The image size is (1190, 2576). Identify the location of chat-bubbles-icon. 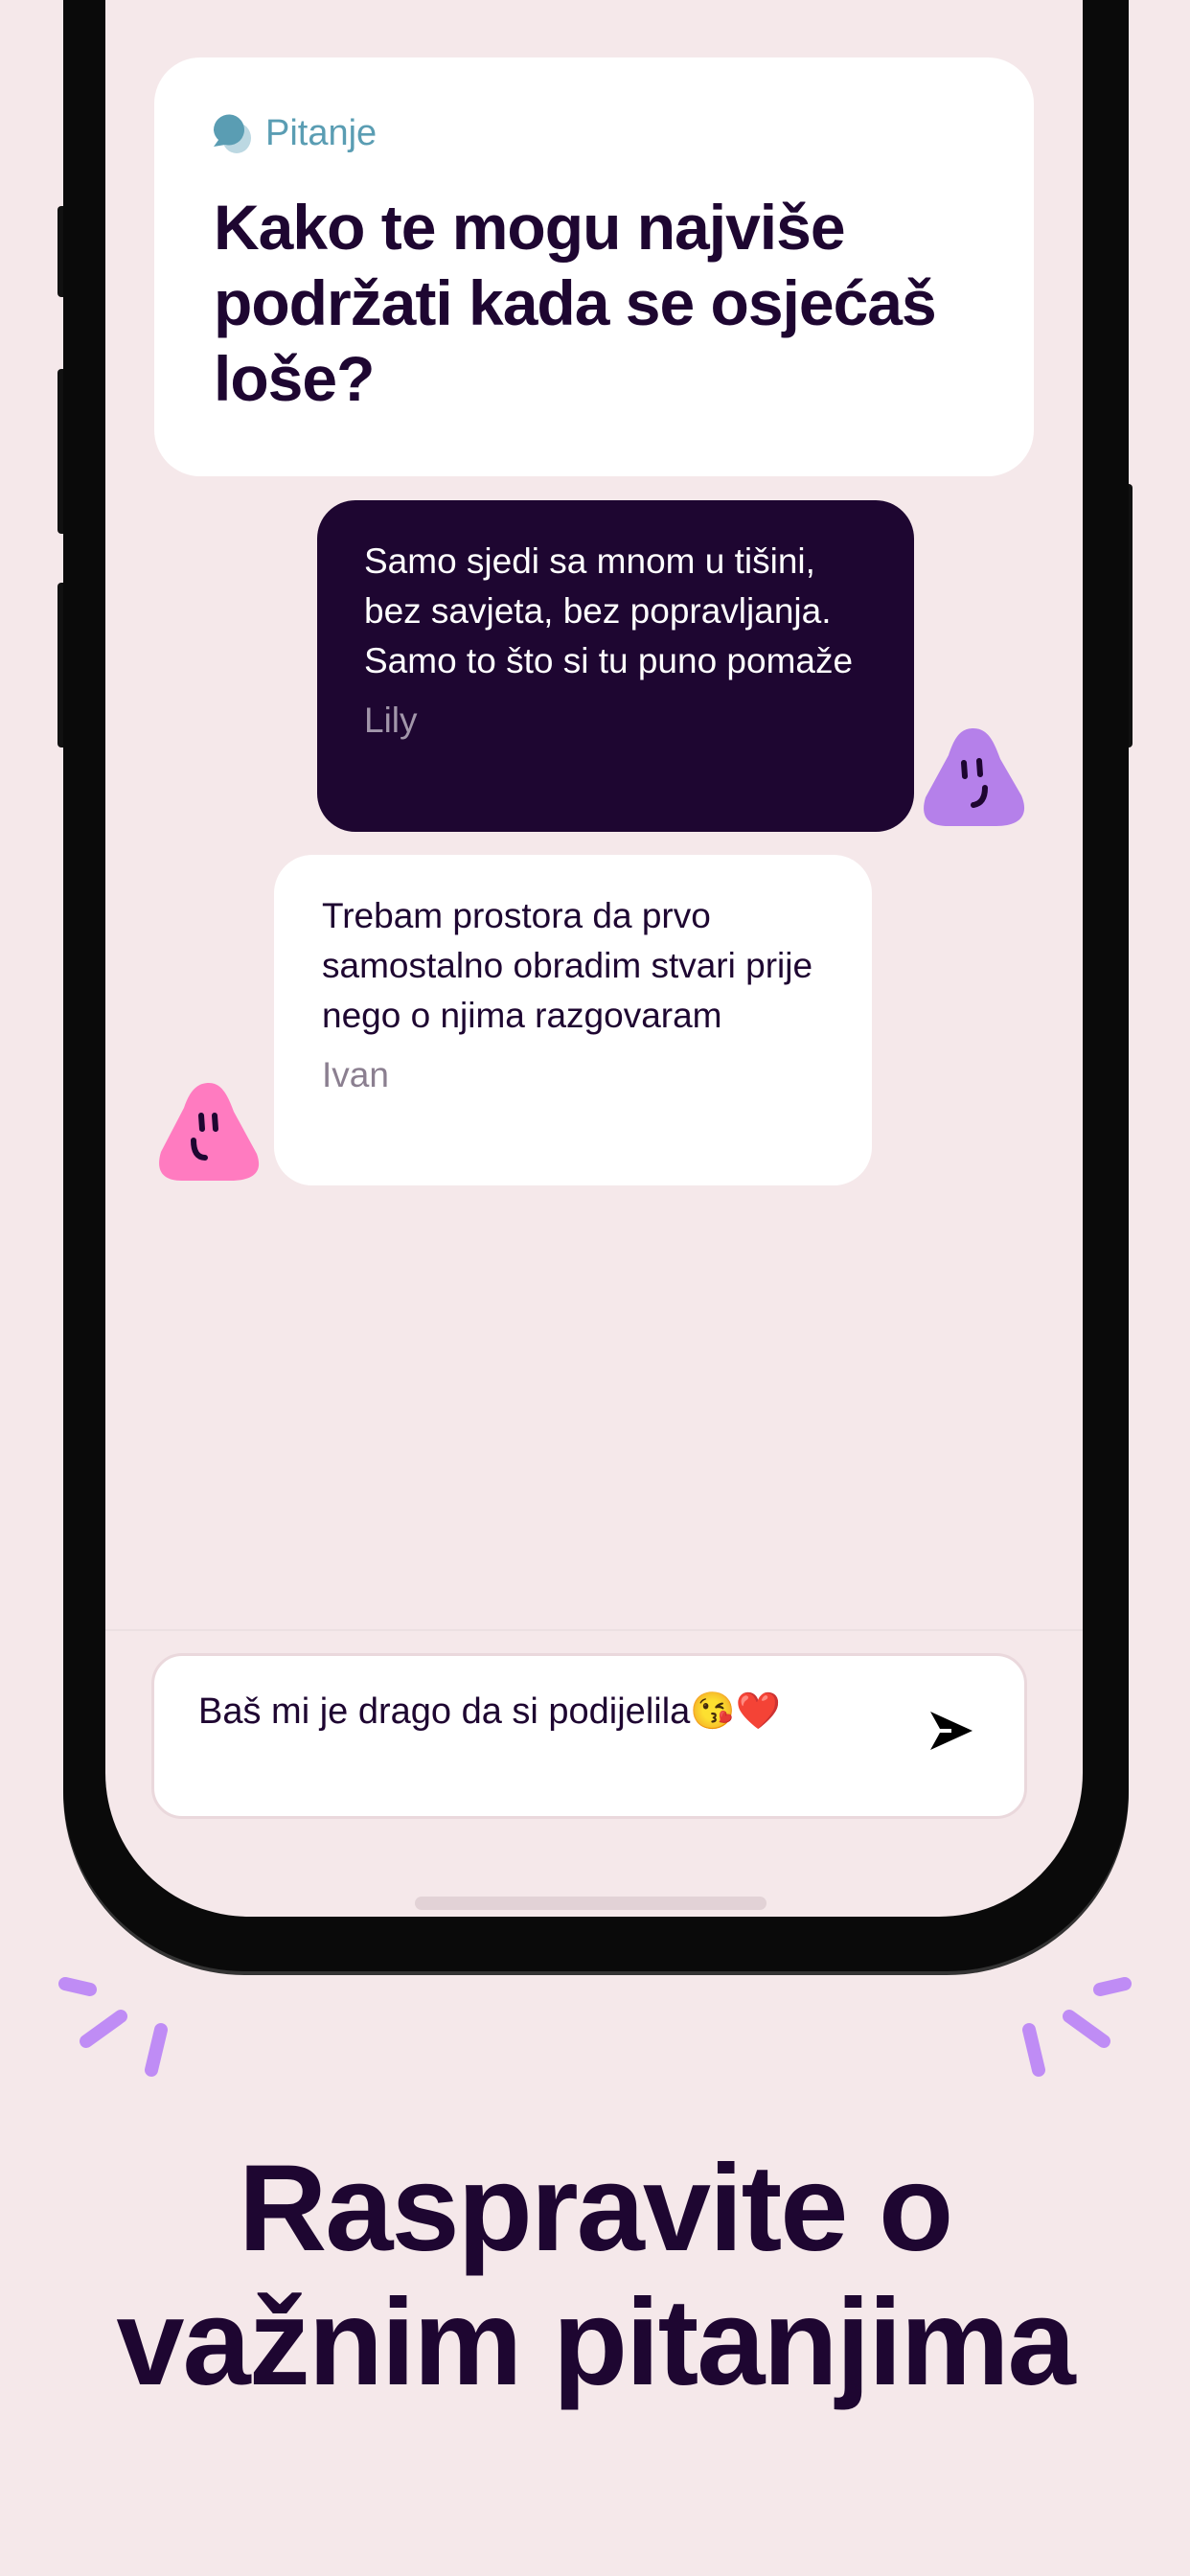
(232, 133).